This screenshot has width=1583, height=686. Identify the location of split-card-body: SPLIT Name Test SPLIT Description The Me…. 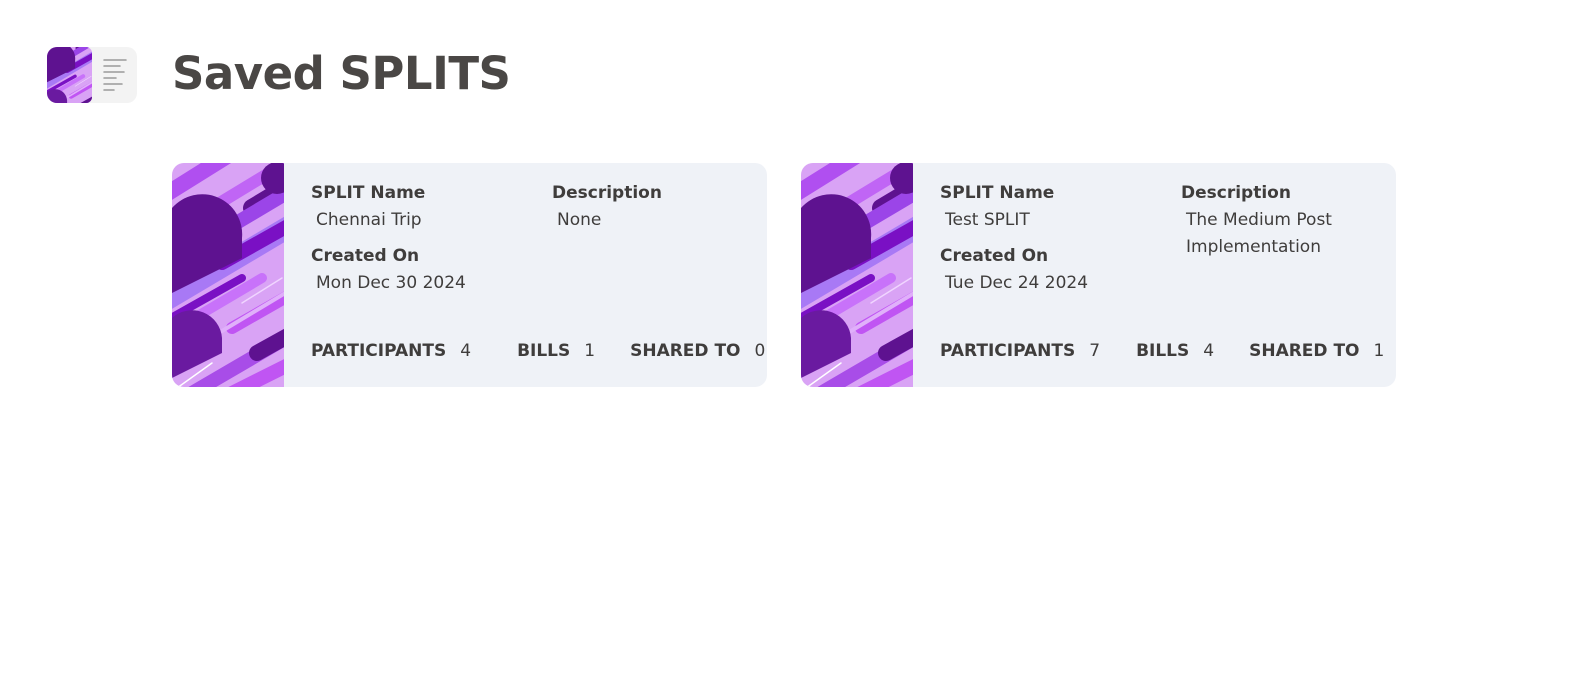
(1154, 275).